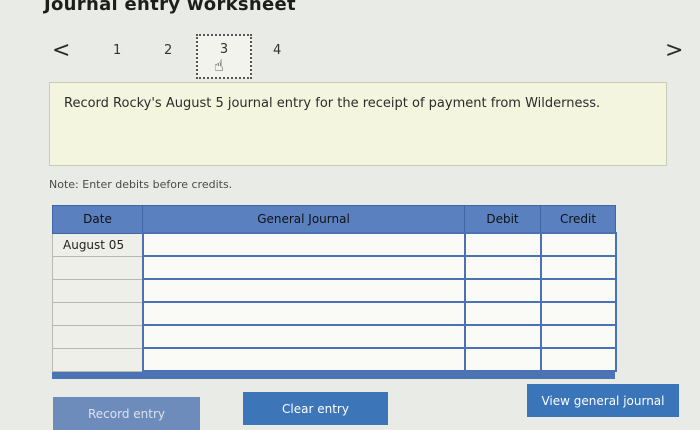 The width and height of the screenshot is (700, 430). Describe the element at coordinates (603, 400) in the screenshot. I see `view-general-journal-button: View general journal` at that location.